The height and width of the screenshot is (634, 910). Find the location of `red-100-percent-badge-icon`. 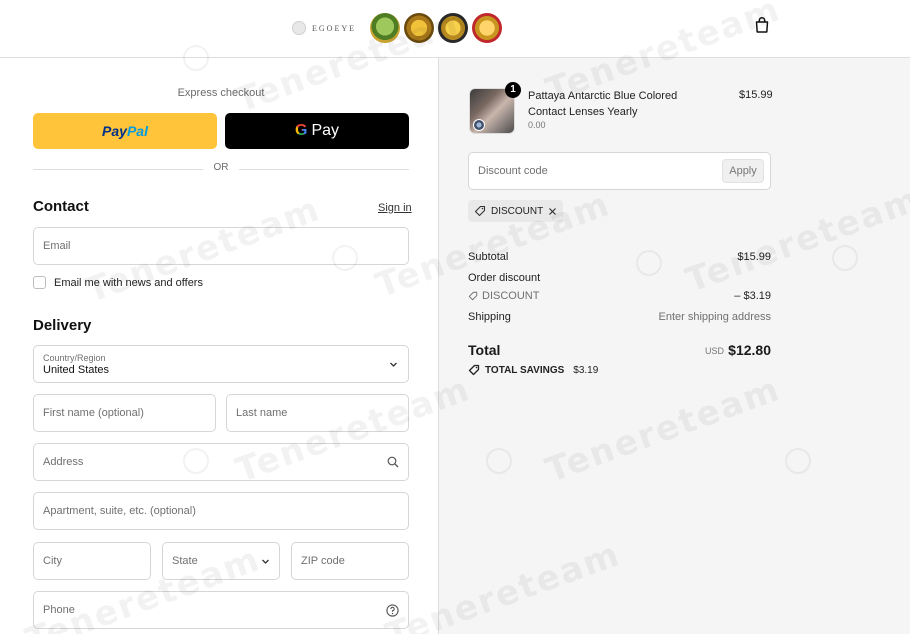

red-100-percent-badge-icon is located at coordinates (487, 28).